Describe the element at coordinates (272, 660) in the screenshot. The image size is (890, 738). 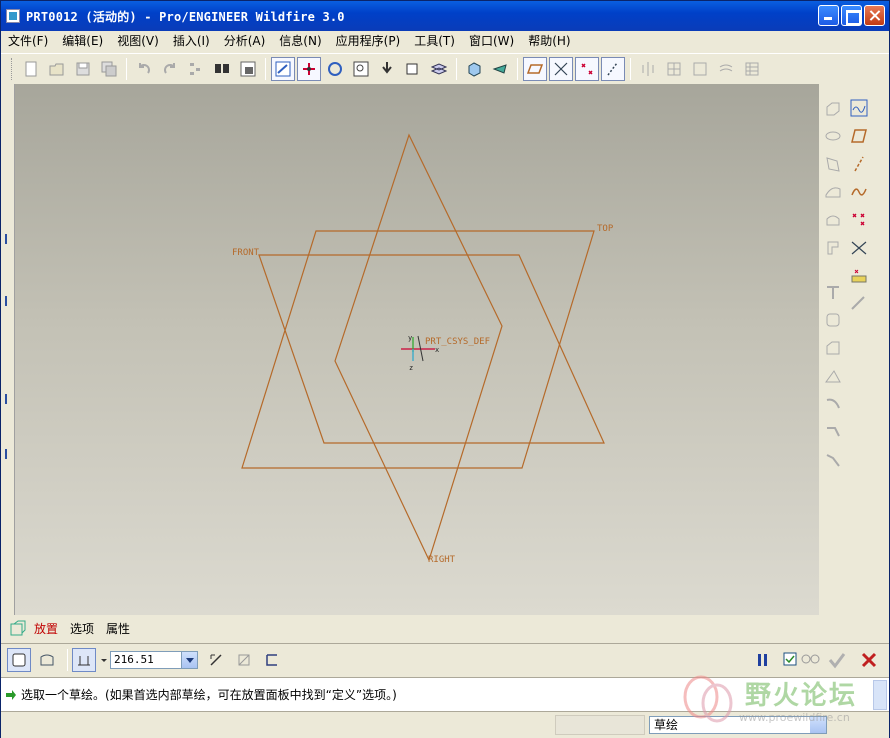
I see `thicken-sketch-button` at that location.